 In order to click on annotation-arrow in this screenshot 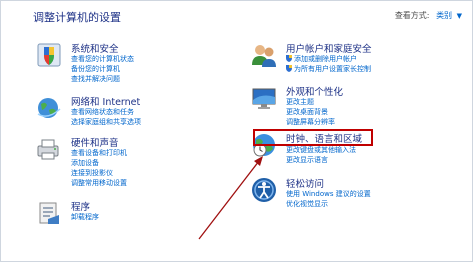, I will do `click(230, 198)`.